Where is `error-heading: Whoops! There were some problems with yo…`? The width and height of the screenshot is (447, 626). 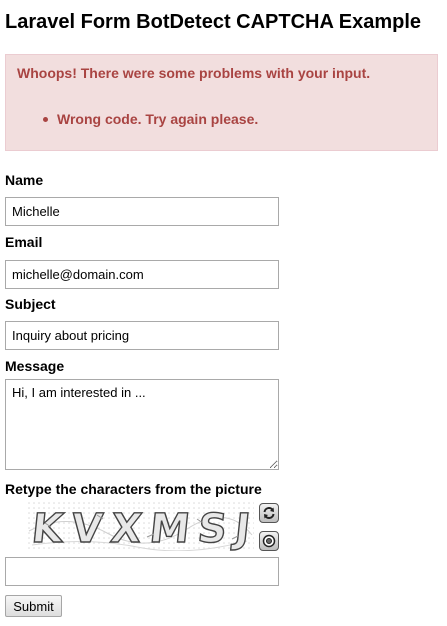
error-heading: Whoops! There were some problems with yo… is located at coordinates (194, 73).